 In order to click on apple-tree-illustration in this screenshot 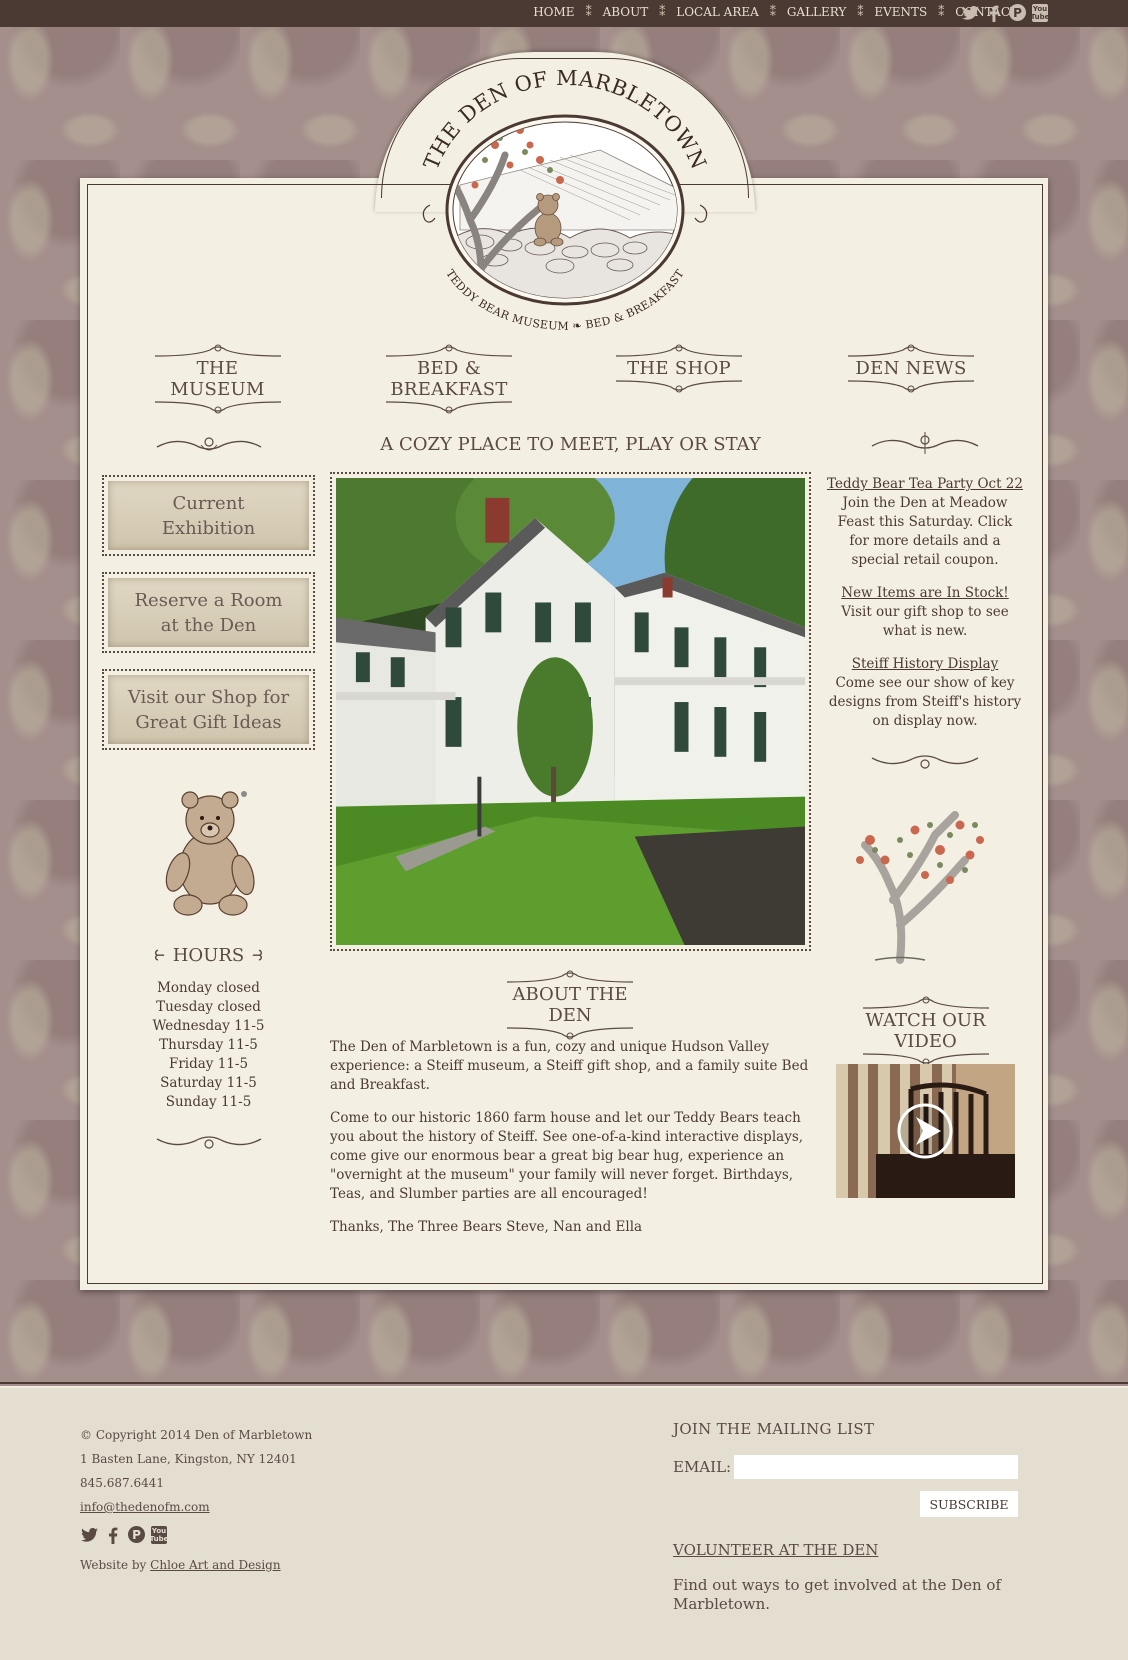, I will do `click(920, 887)`.